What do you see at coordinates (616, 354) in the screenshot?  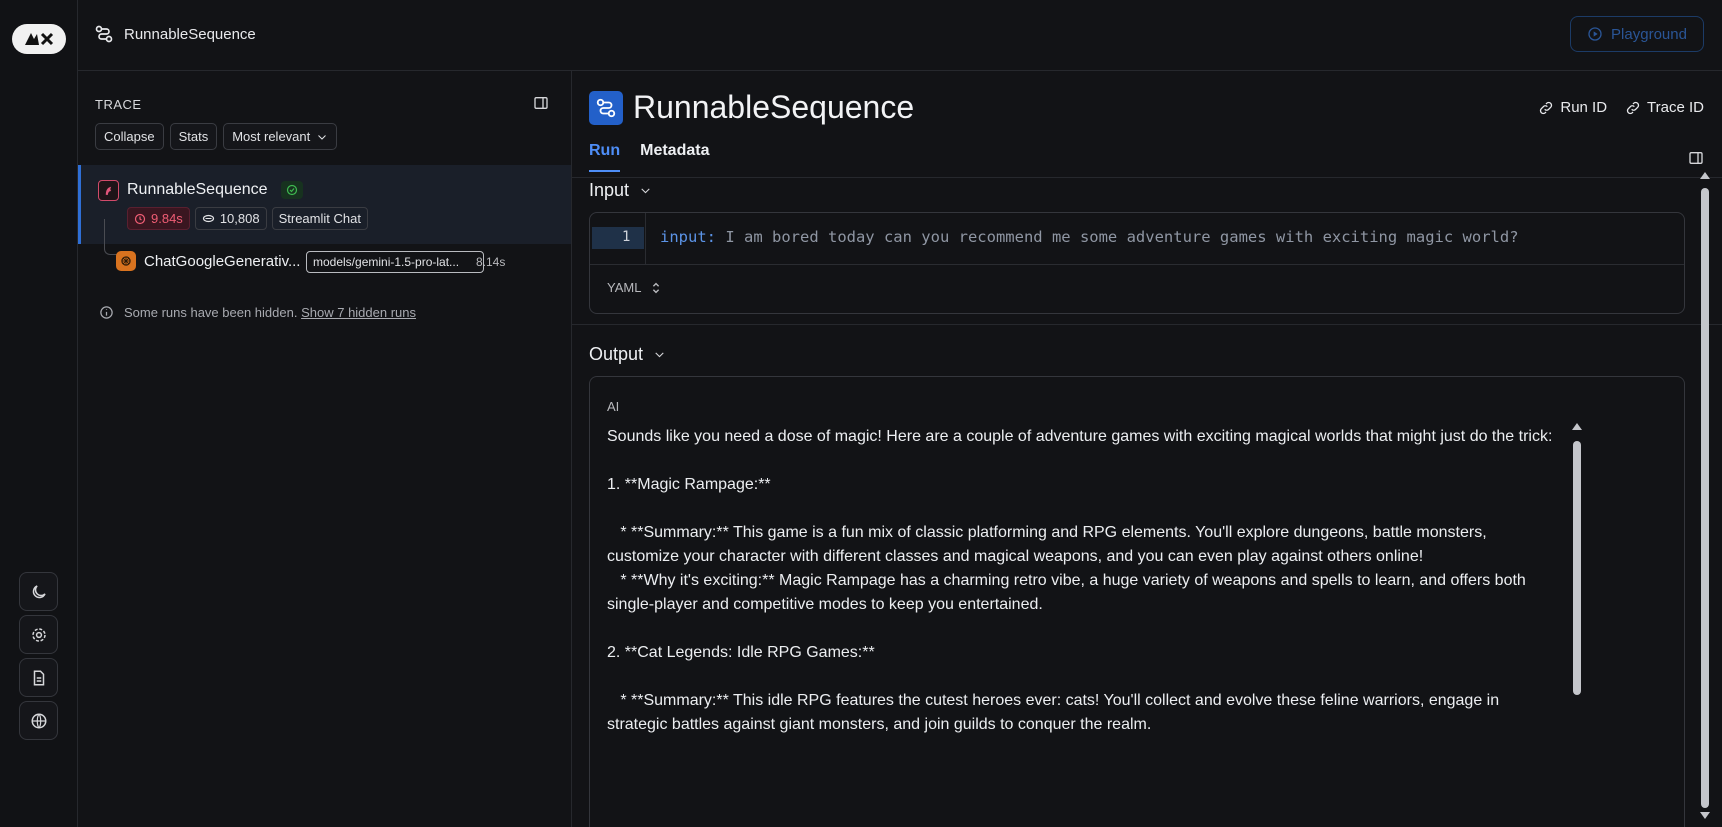 I see `output-label: Output` at bounding box center [616, 354].